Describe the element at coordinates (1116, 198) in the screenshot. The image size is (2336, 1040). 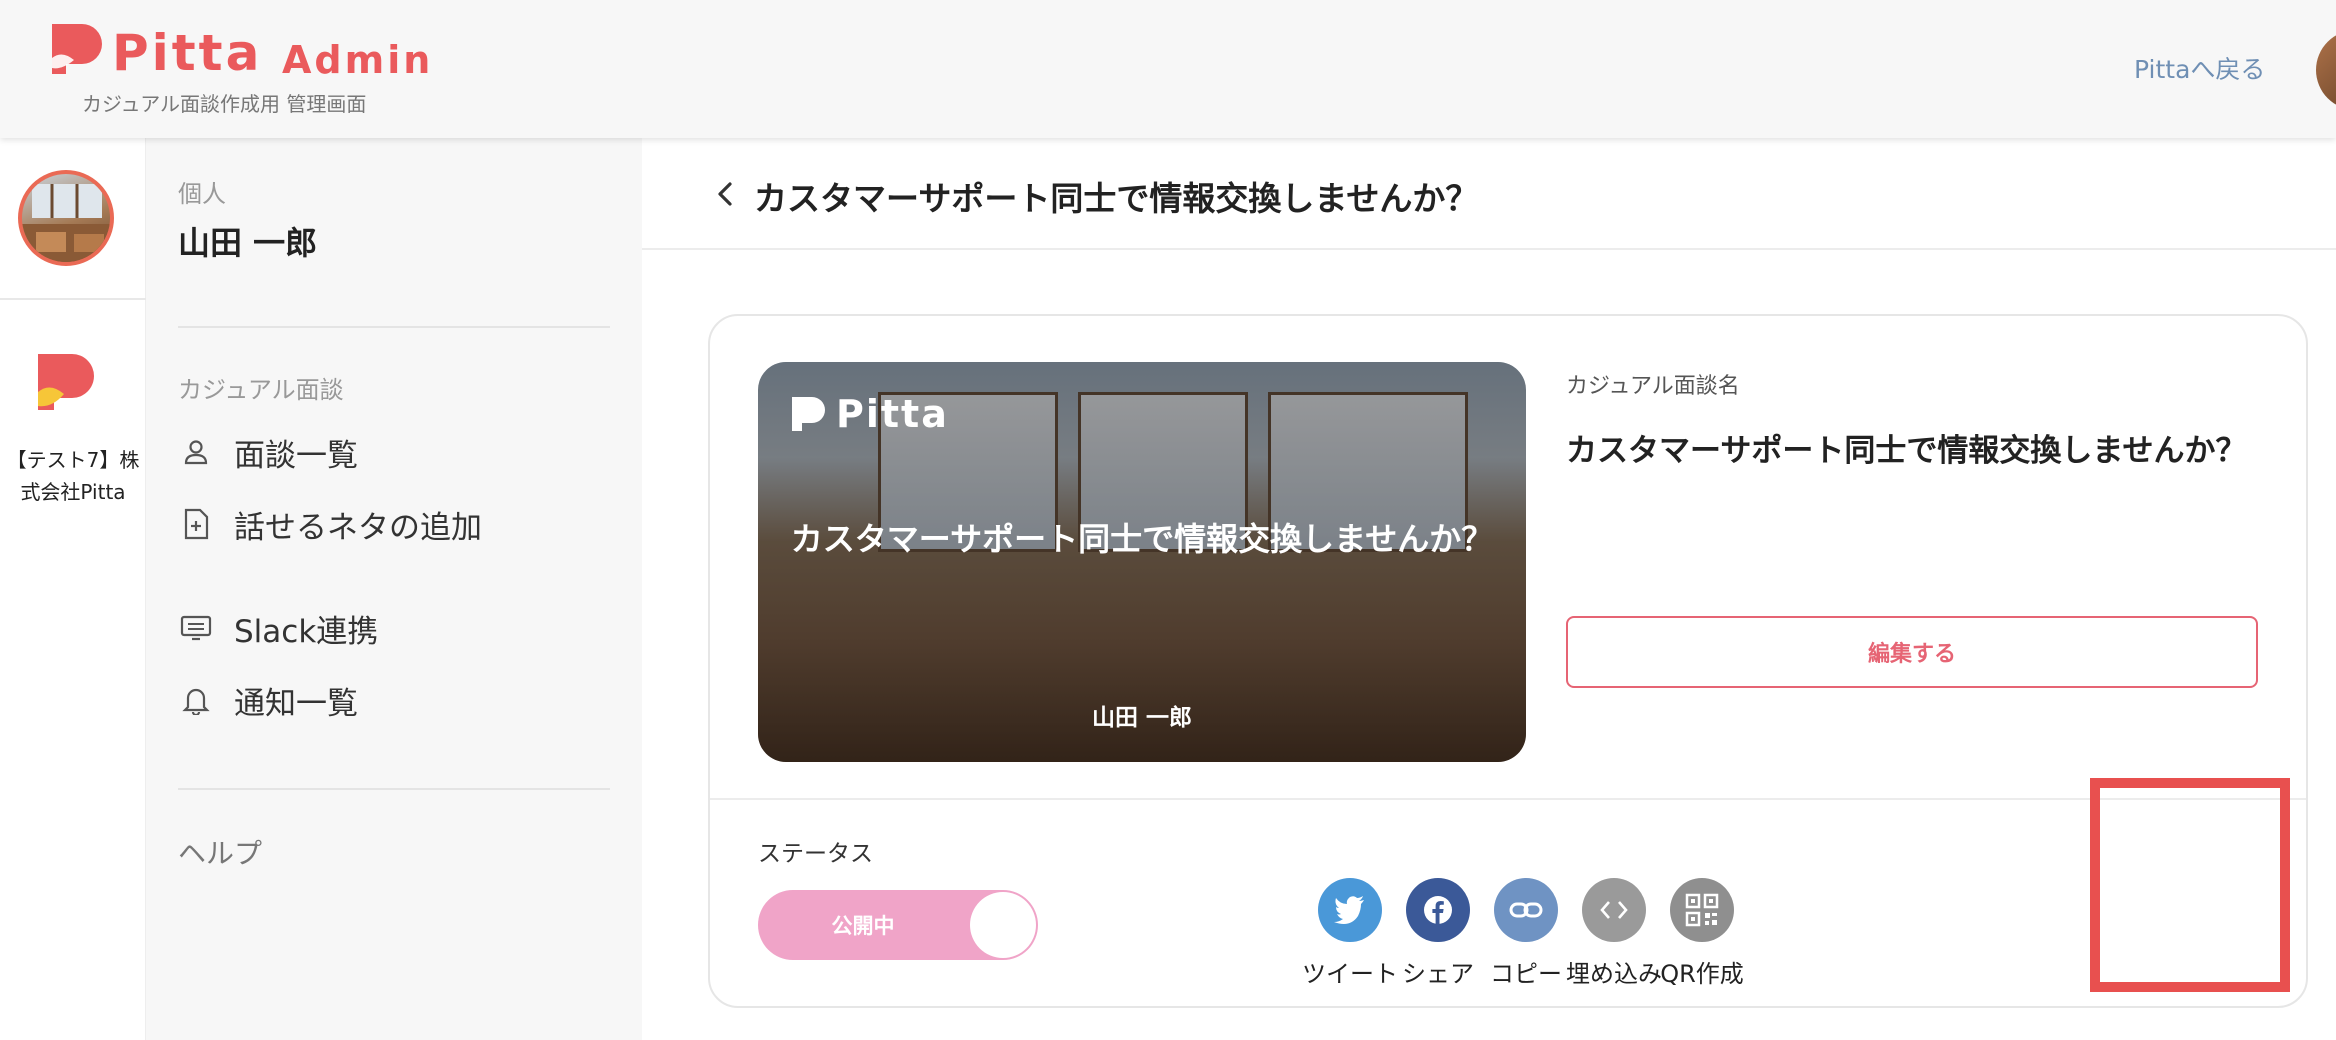
I see `page-title: カスタマーサポート同士で情報交換しませんか？` at that location.